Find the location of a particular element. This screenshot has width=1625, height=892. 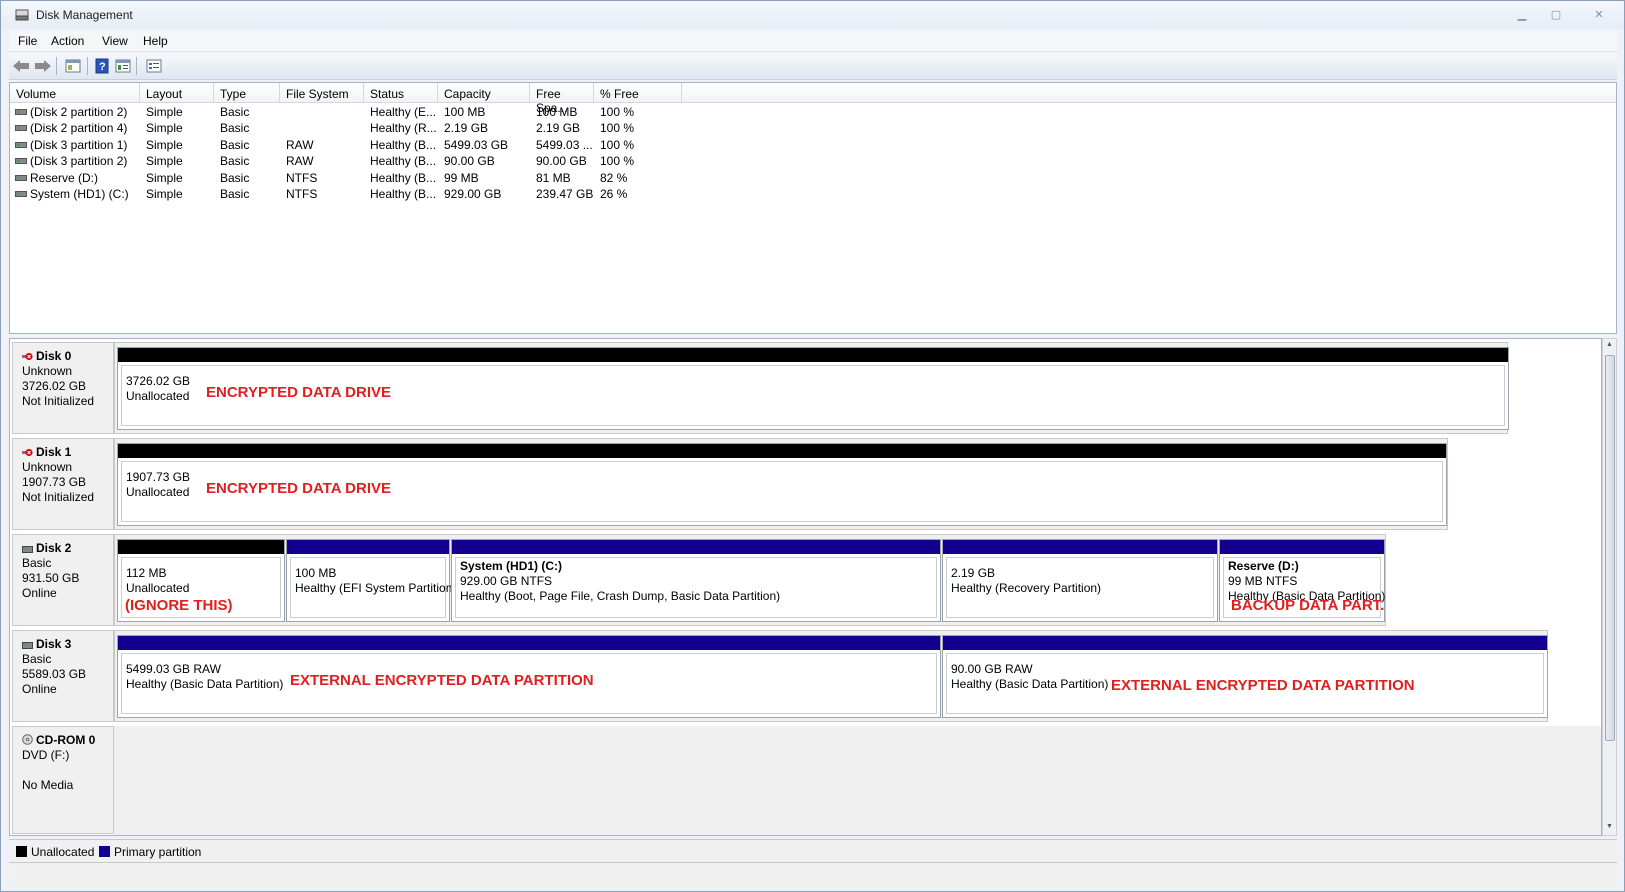

disk-name: Disk 0 is located at coordinates (67, 356).